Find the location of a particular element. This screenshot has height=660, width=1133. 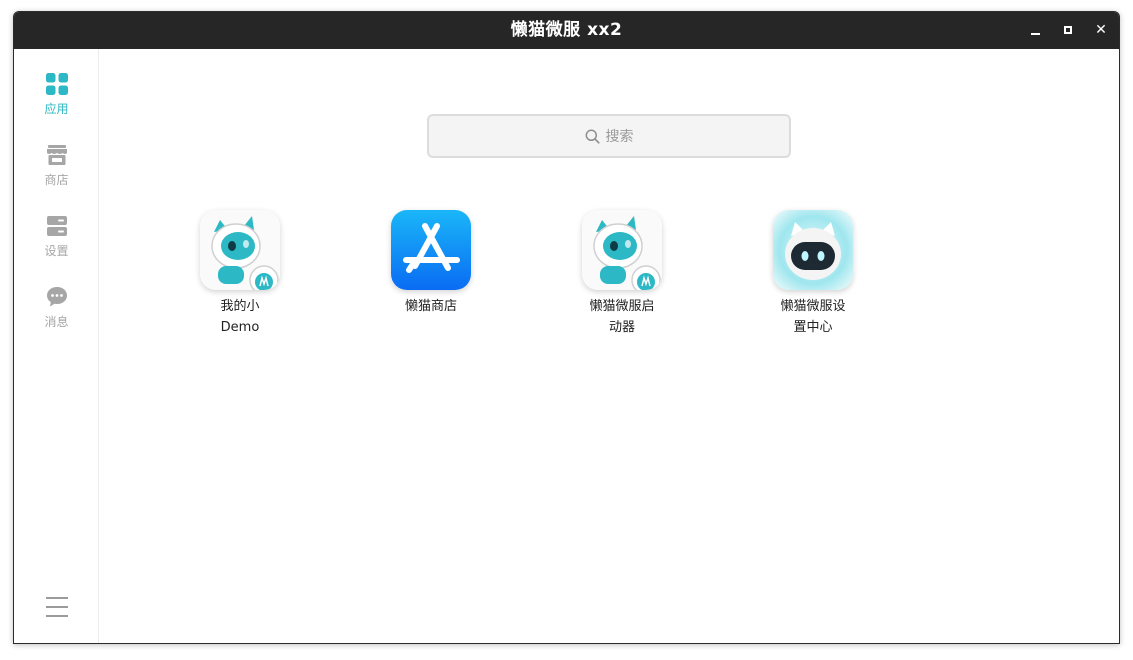

search-placeholder: 搜索 is located at coordinates (619, 137).